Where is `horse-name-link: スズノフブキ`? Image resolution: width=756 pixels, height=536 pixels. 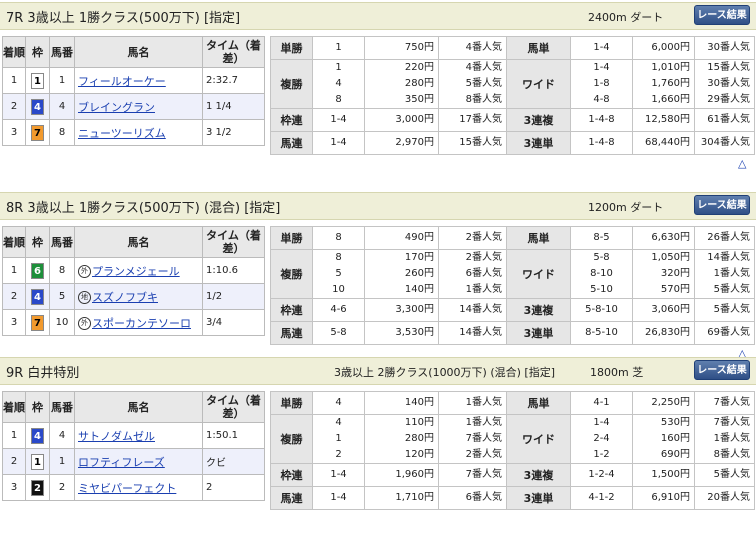
horse-name-link: スズノフブキ is located at coordinates (125, 297).